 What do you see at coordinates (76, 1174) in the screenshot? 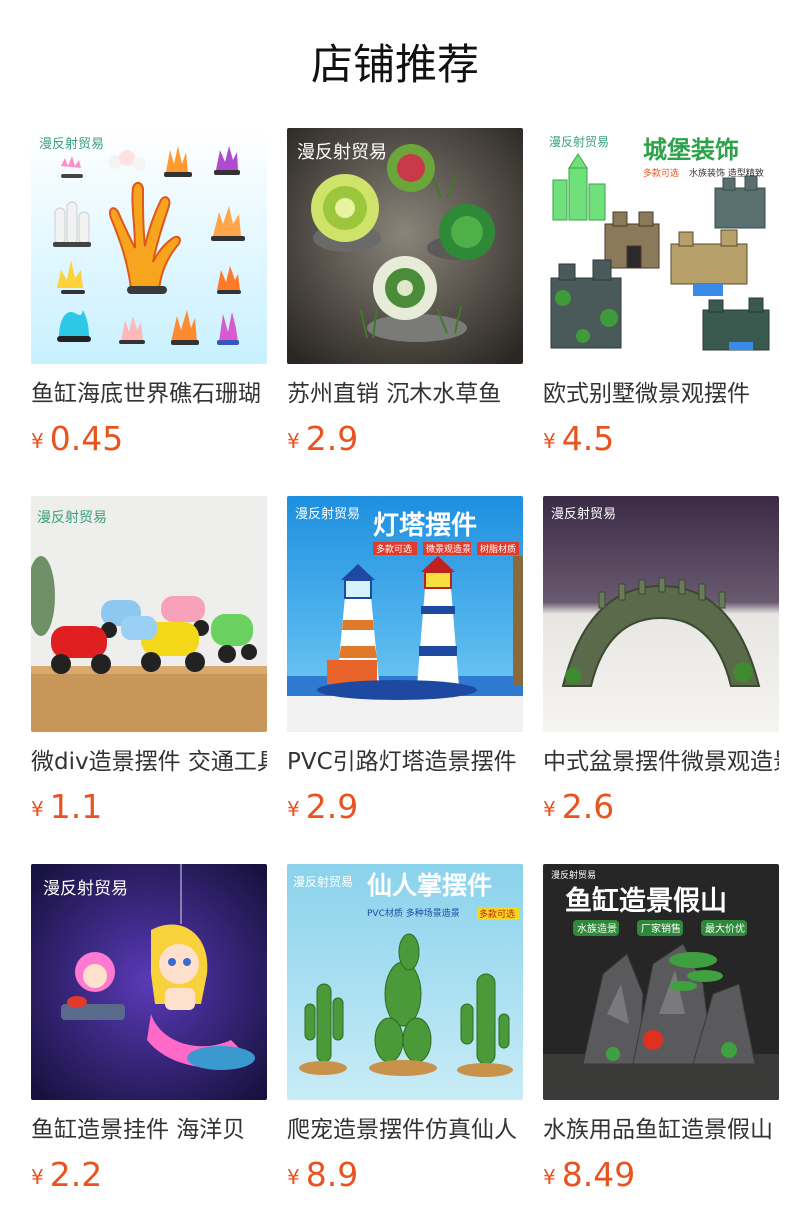
I see `price-value: 2.2` at bounding box center [76, 1174].